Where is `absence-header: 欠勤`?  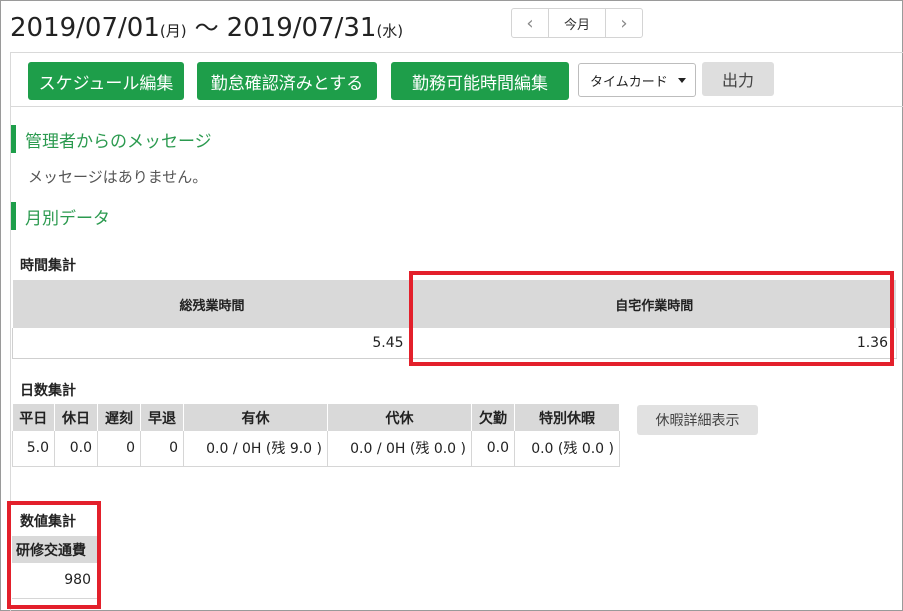 absence-header: 欠勤 is located at coordinates (493, 417).